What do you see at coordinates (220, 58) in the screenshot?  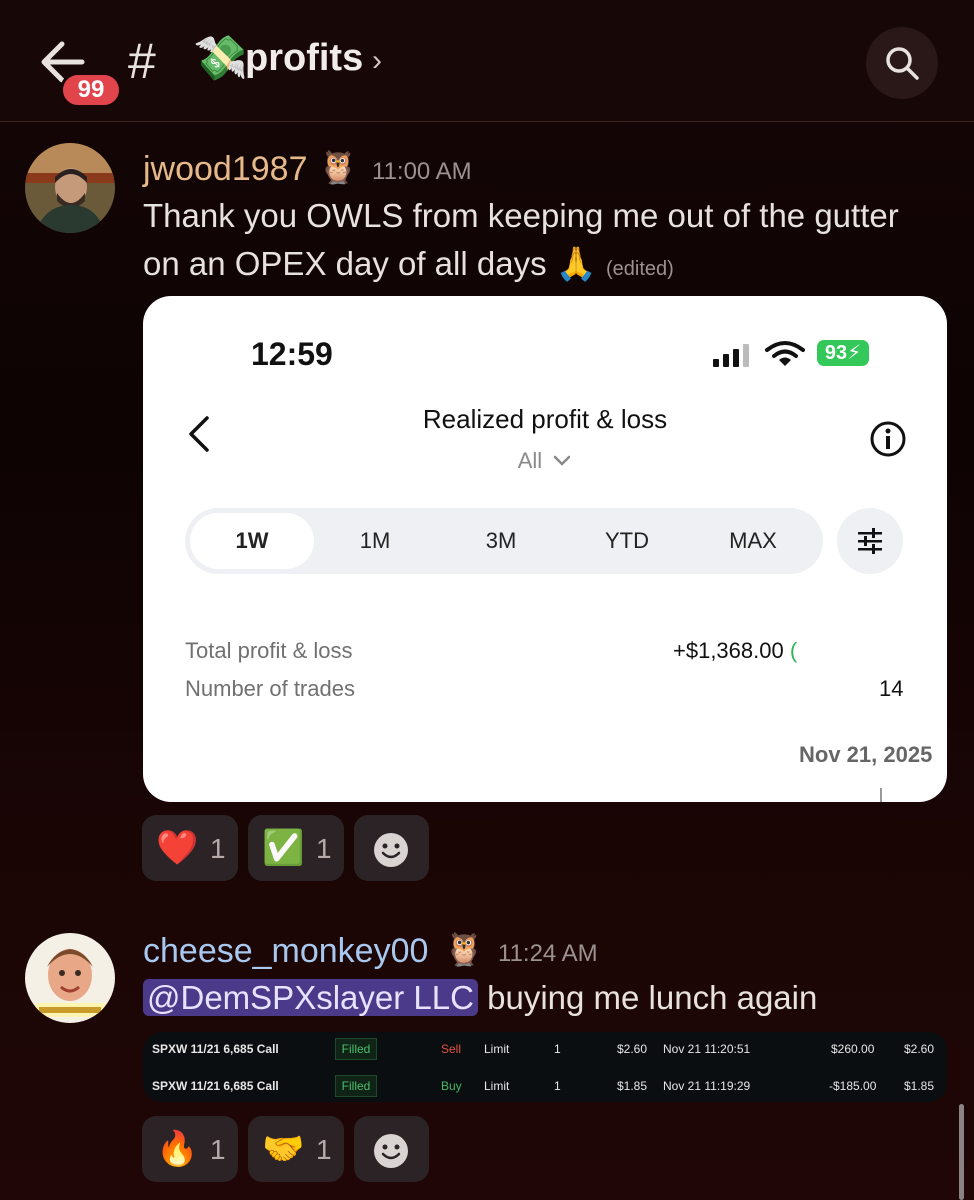 I see `money-with-wings-icon: 💸` at bounding box center [220, 58].